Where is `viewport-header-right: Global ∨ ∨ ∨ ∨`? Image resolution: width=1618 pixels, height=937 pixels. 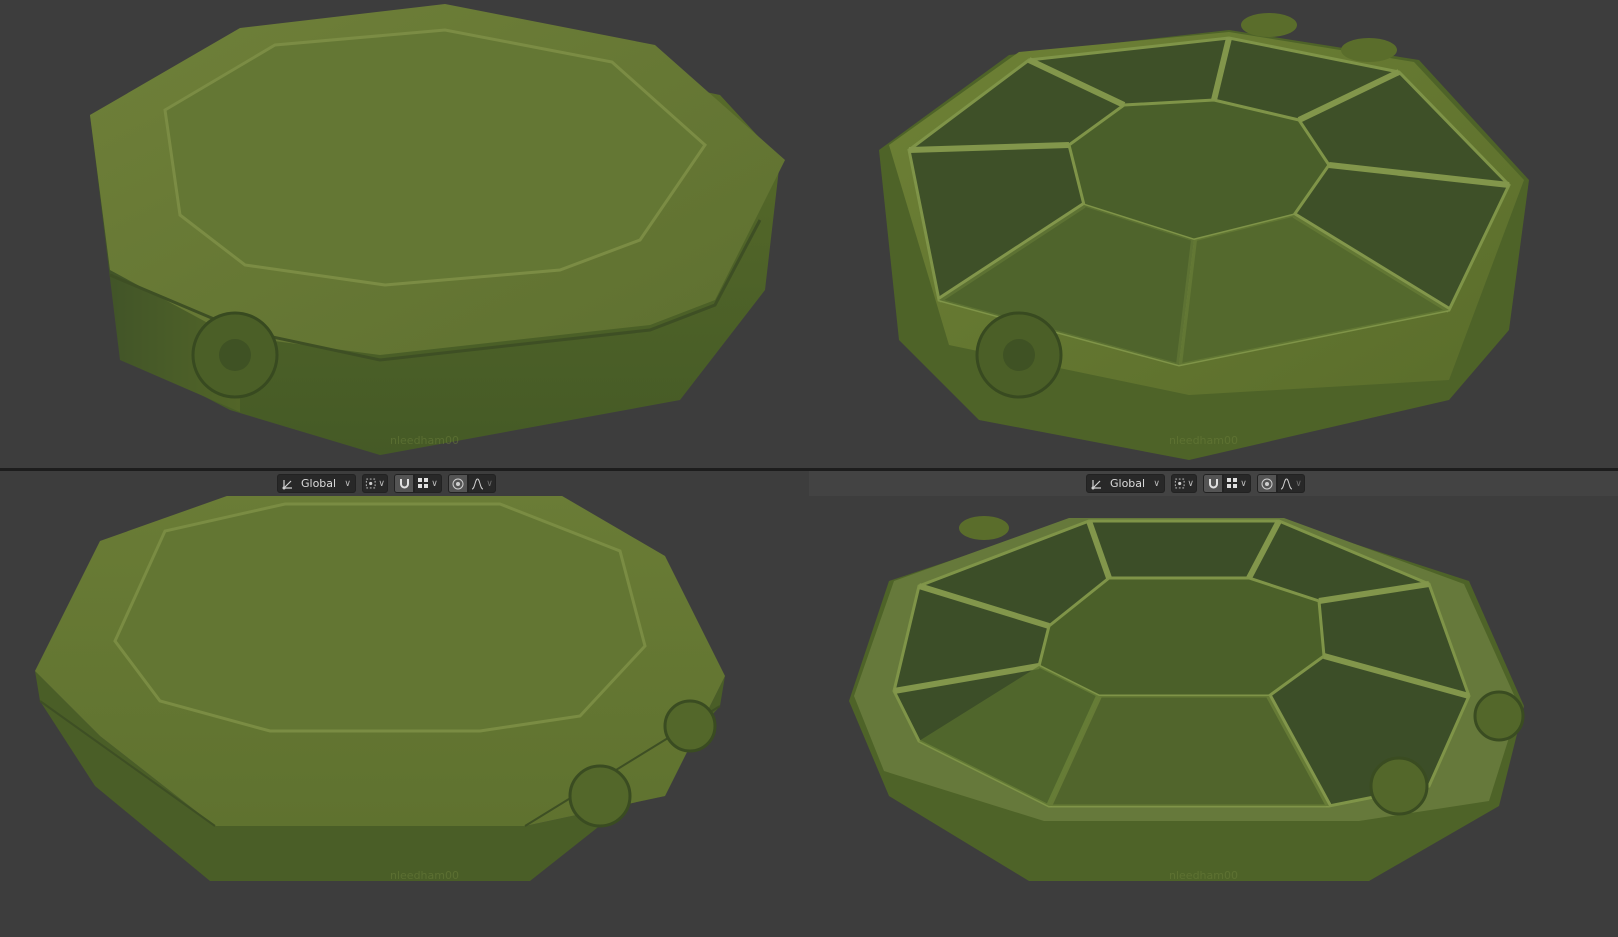 viewport-header-right: Global ∨ ∨ ∨ ∨ is located at coordinates (1213, 483).